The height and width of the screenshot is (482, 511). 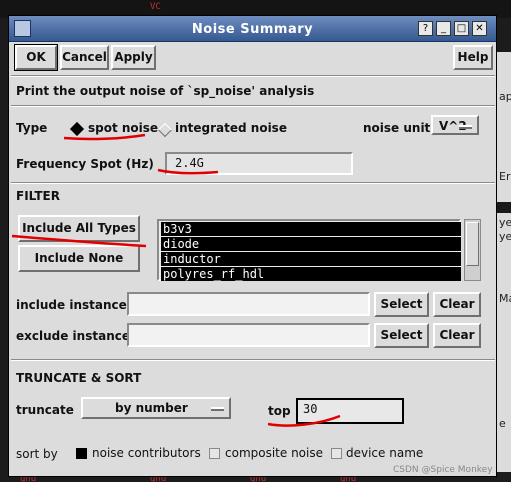 What do you see at coordinates (188, 171) in the screenshot?
I see `annotation-underline-frequency` at bounding box center [188, 171].